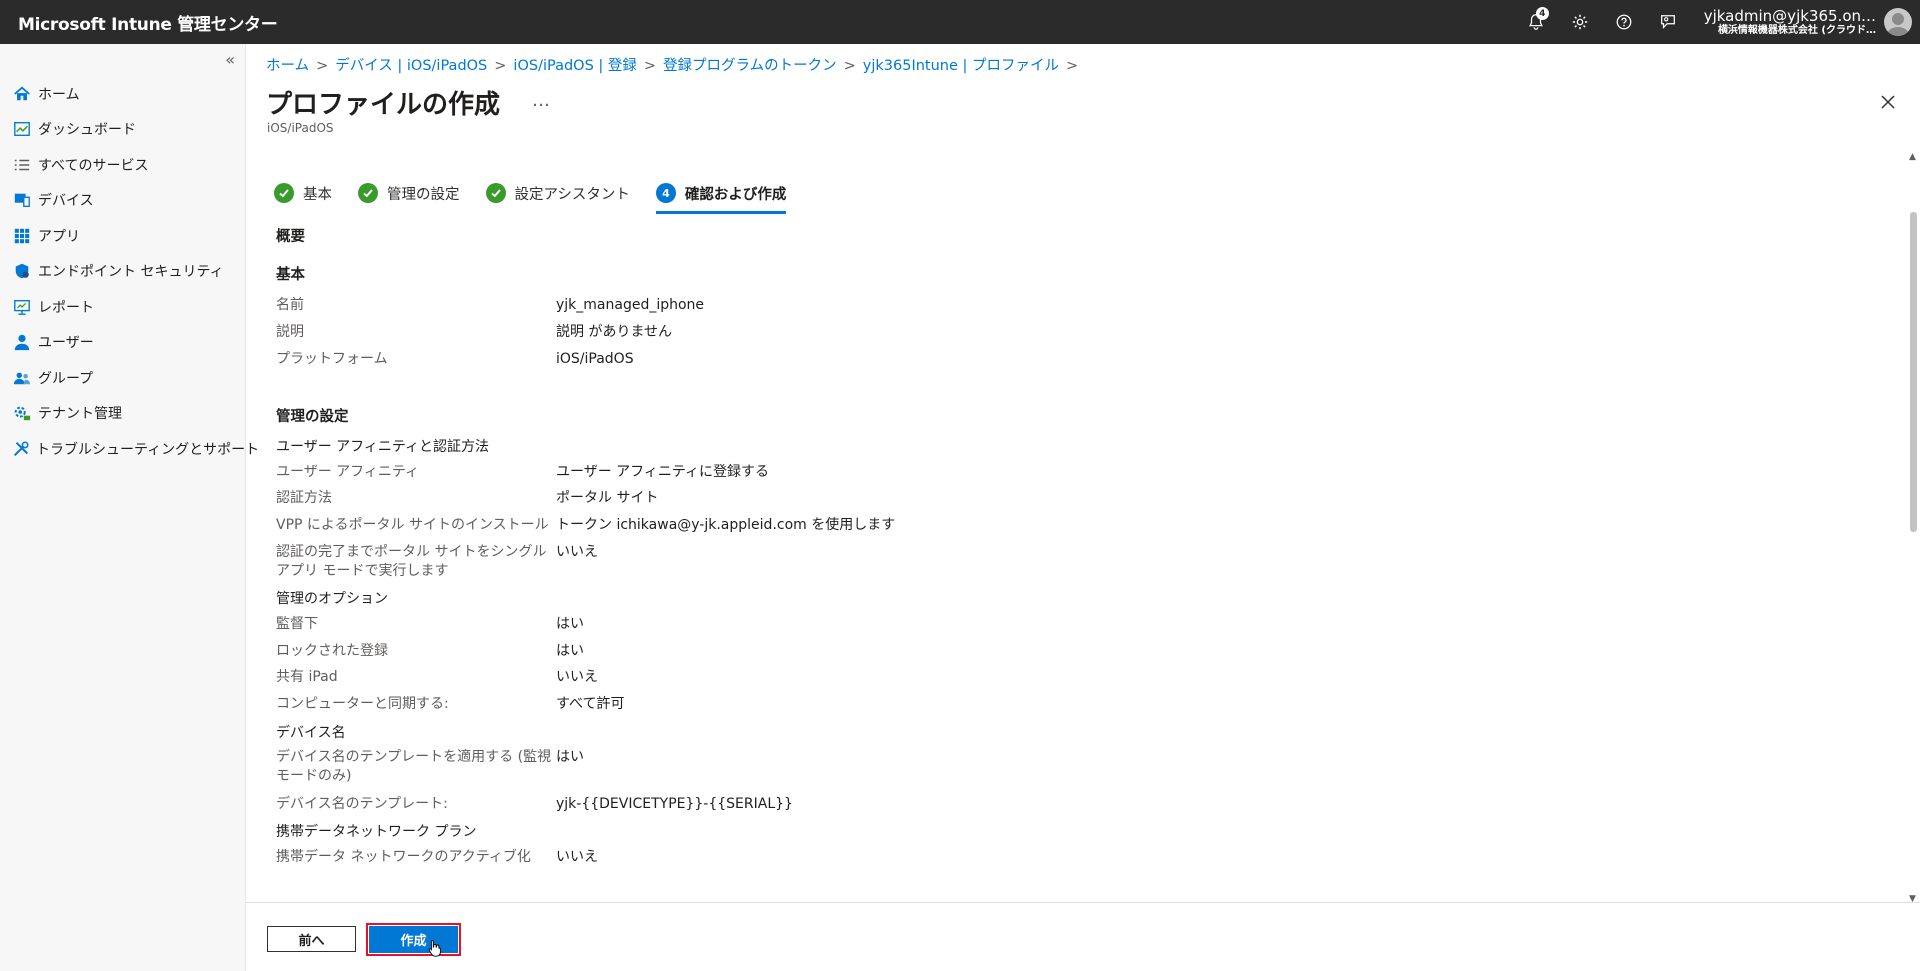 The width and height of the screenshot is (1920, 971). What do you see at coordinates (87, 130) in the screenshot?
I see `sidebar-item-label: ダッシュボード` at bounding box center [87, 130].